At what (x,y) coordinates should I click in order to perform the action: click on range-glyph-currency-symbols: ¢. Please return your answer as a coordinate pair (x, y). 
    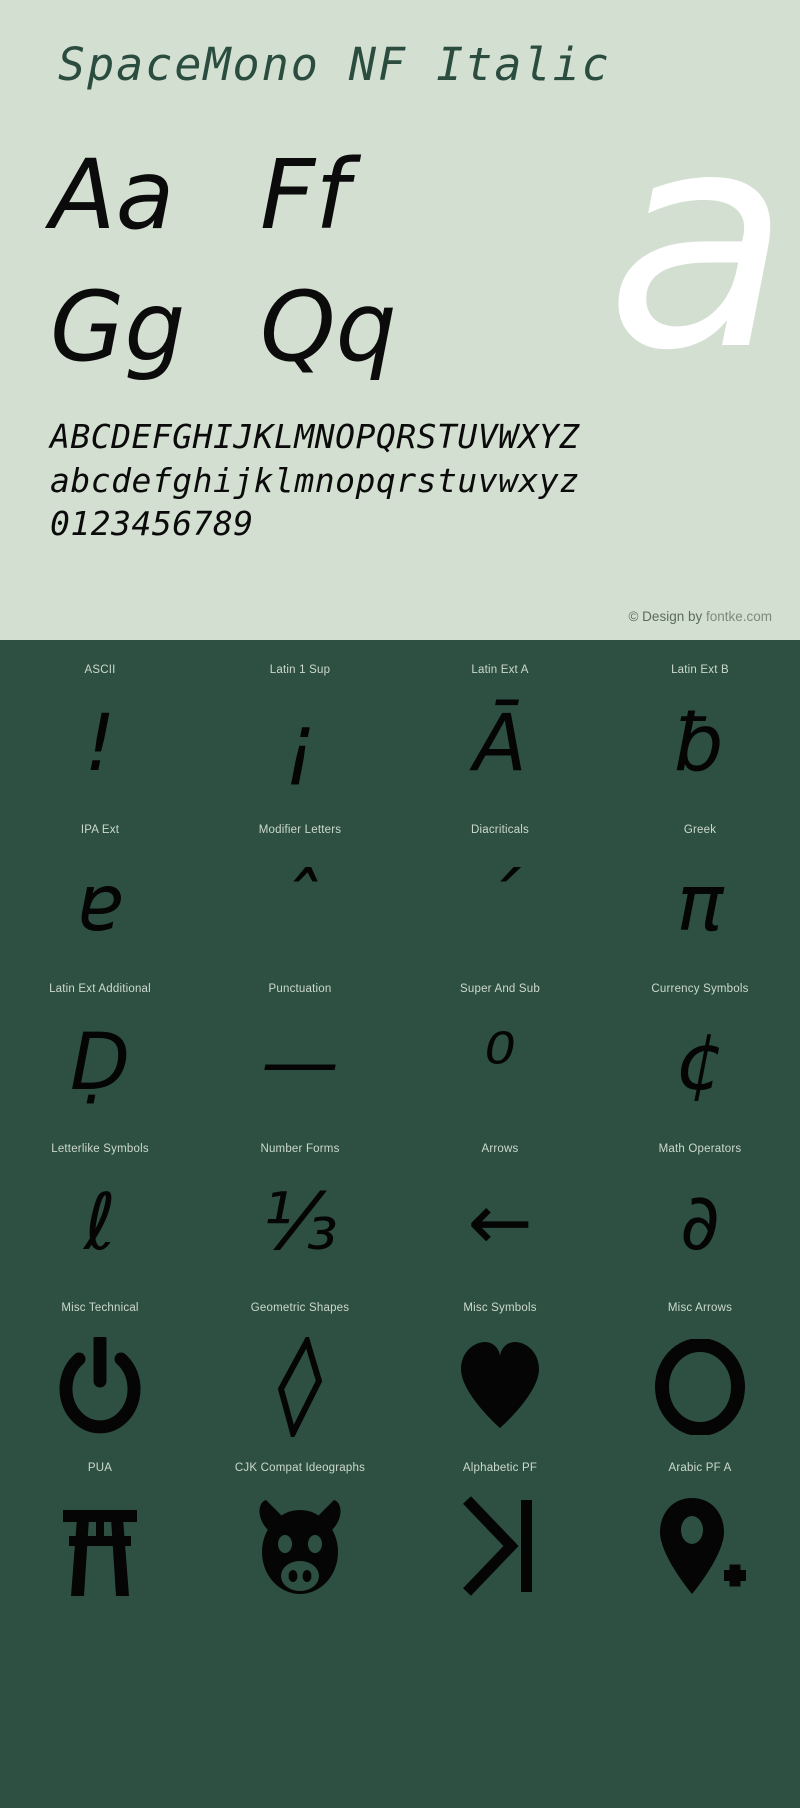
    Looking at the image, I should click on (700, 1063).